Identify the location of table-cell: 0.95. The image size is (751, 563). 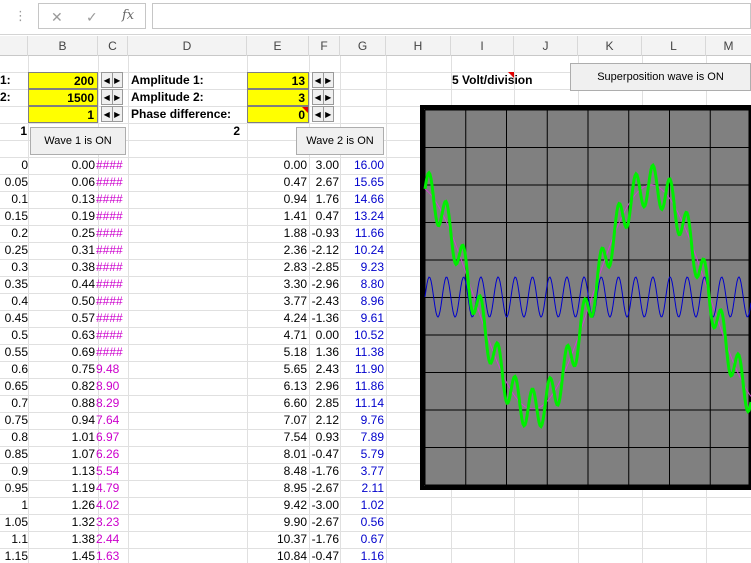
(14, 488).